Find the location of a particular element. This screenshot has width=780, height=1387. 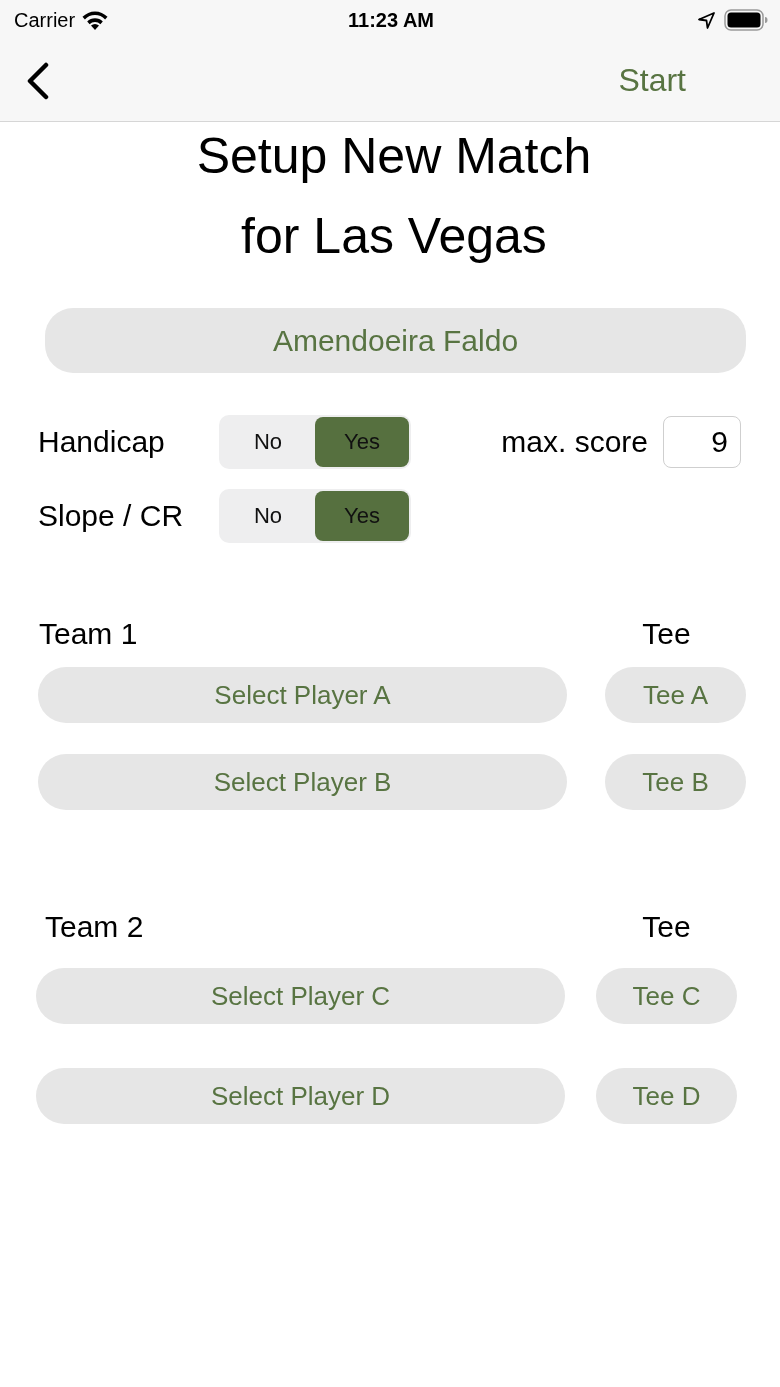

wifi-icon is located at coordinates (95, 20).